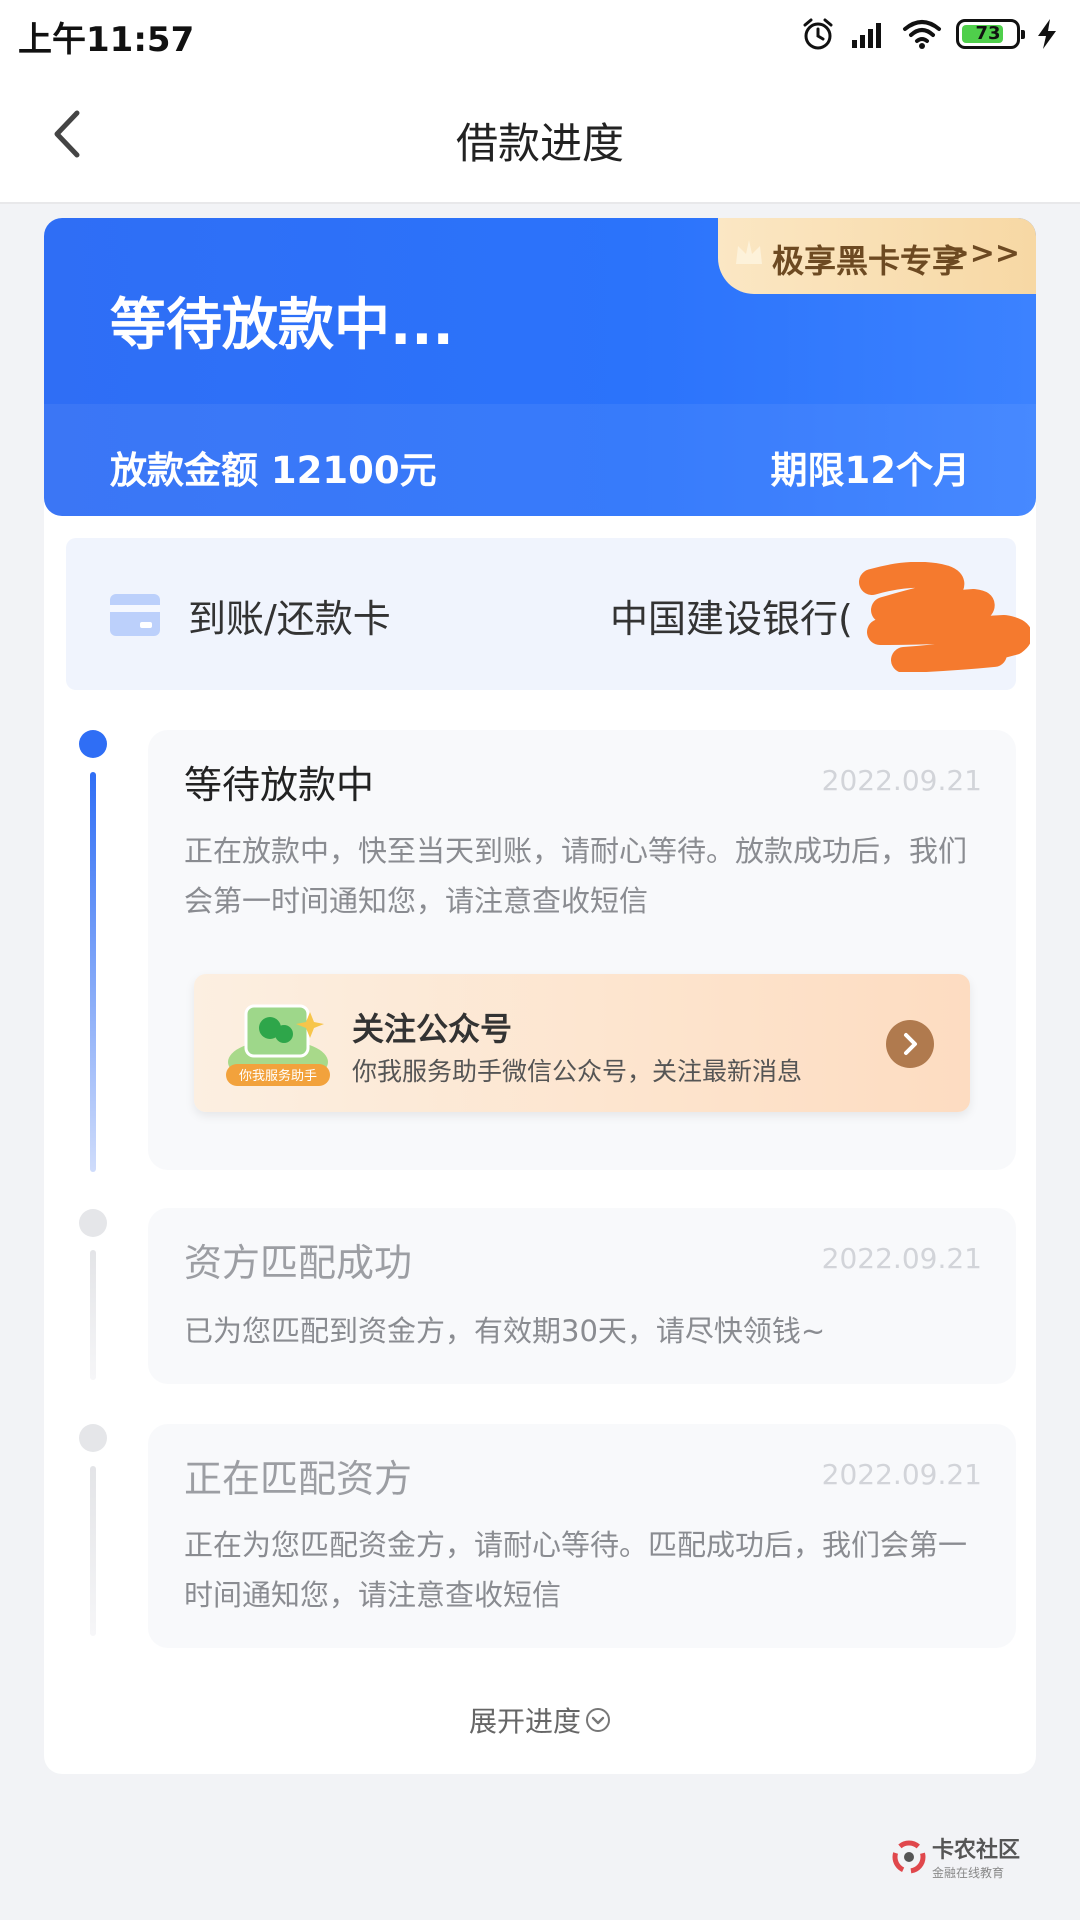  I want to click on loan-term: 期限12个月, so click(870, 470).